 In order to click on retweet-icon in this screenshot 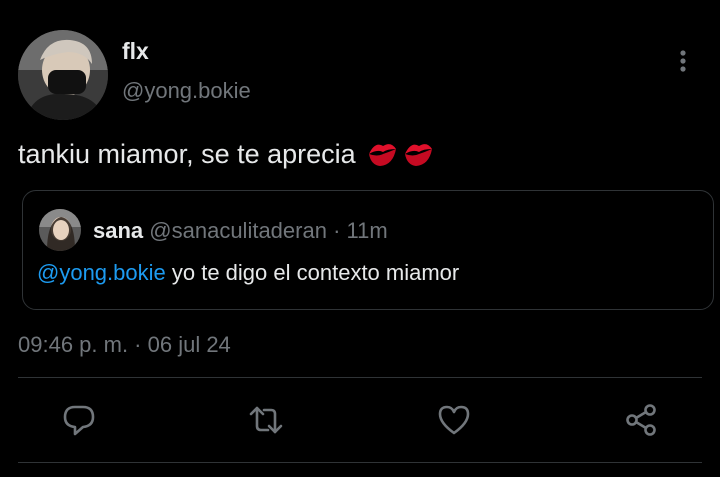, I will do `click(266, 420)`.